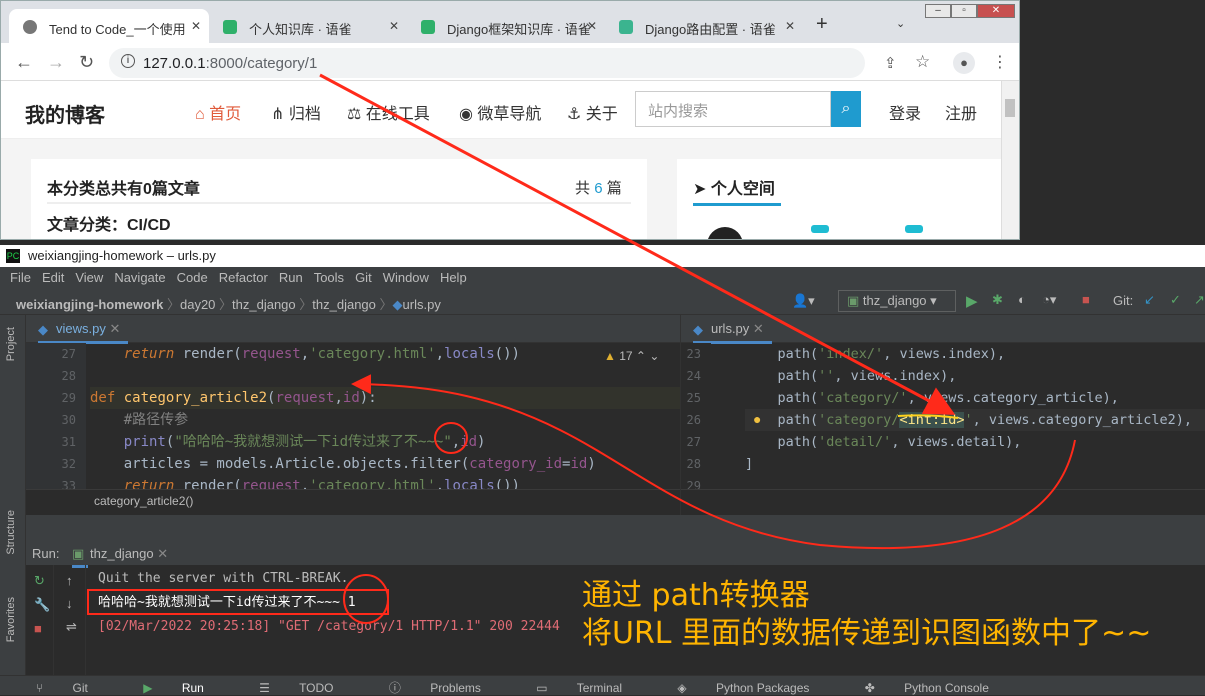 The height and width of the screenshot is (696, 1205). Describe the element at coordinates (11, 619) in the screenshot. I see `favorites-tool-button: Favorites` at that location.